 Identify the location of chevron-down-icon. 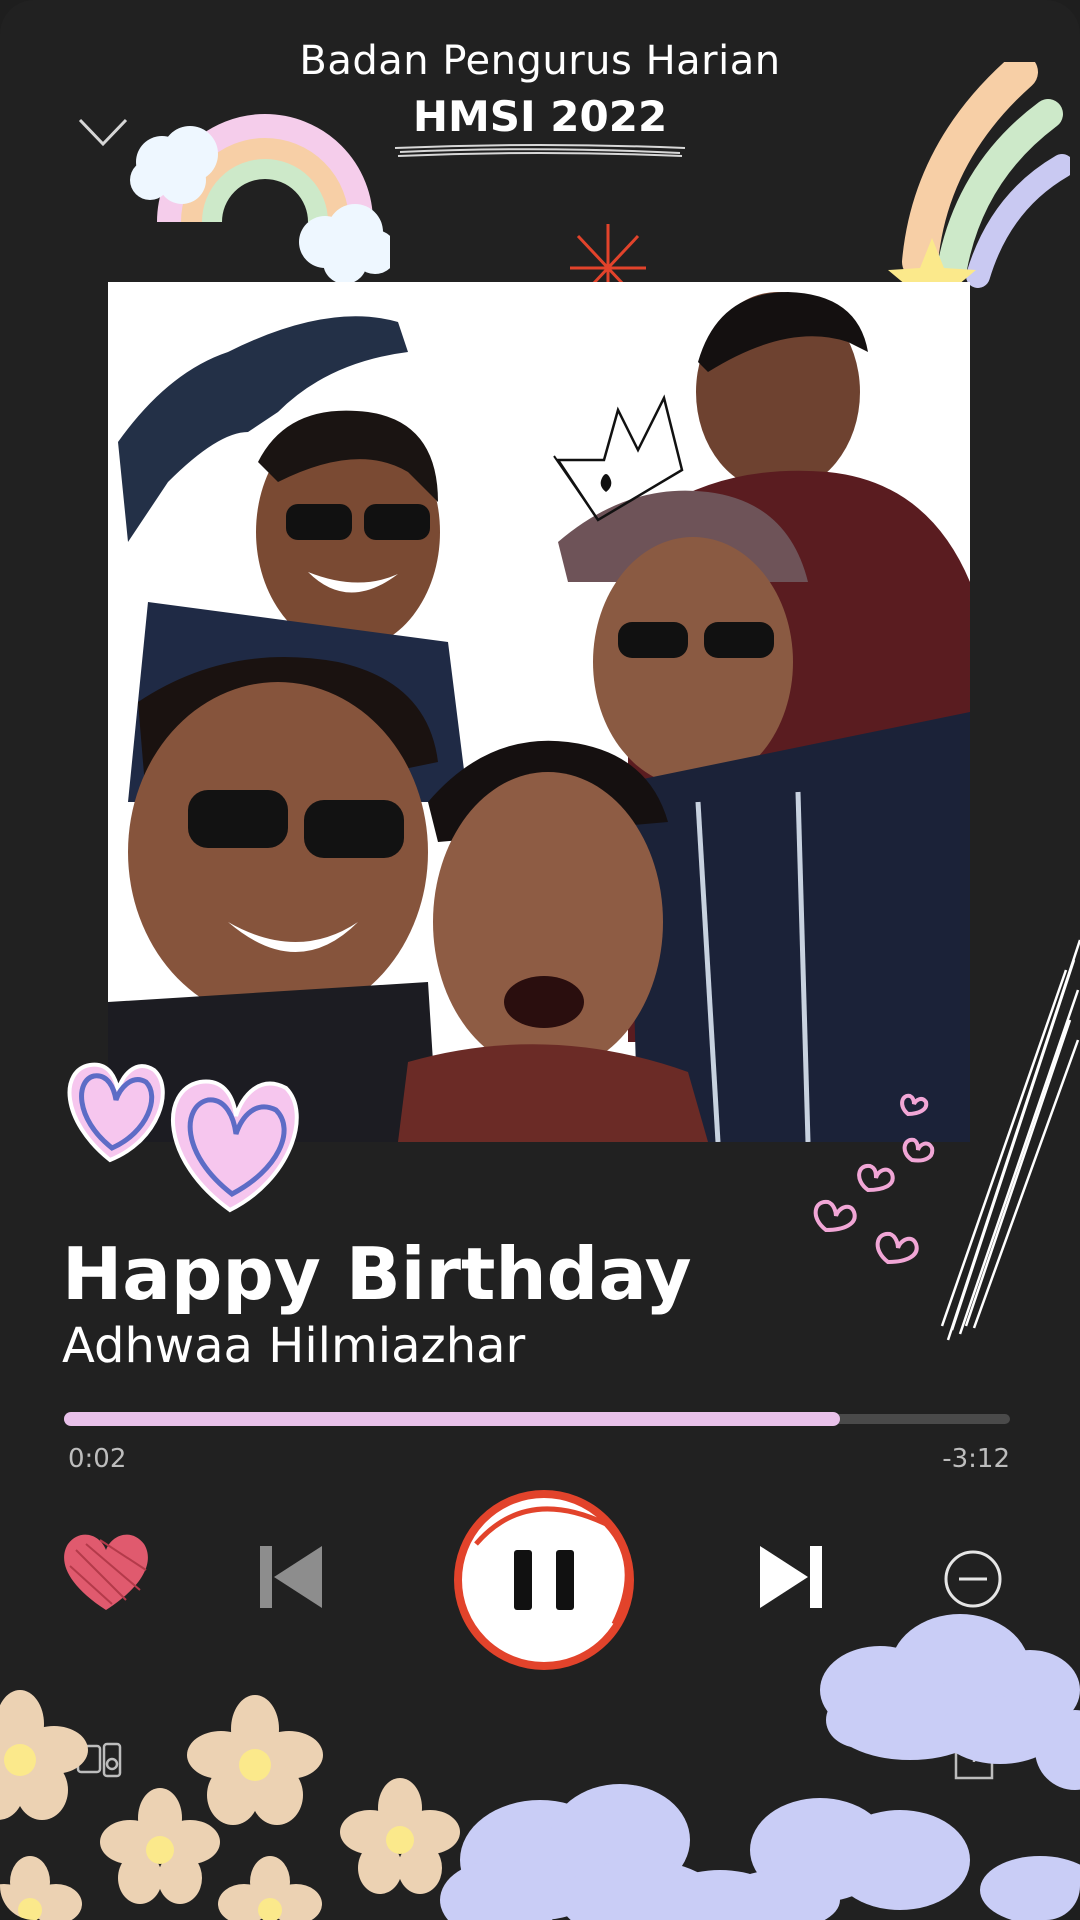
(103, 133).